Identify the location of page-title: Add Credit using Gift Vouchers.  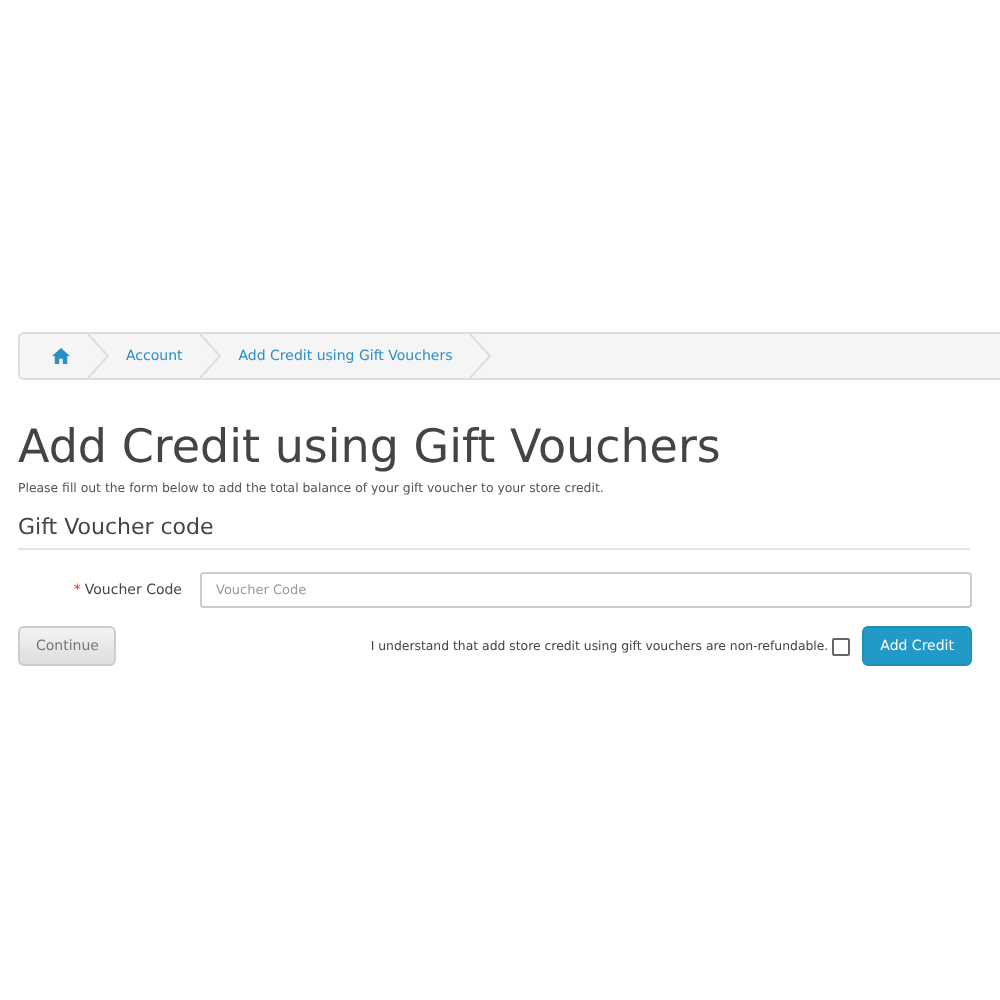
(370, 448).